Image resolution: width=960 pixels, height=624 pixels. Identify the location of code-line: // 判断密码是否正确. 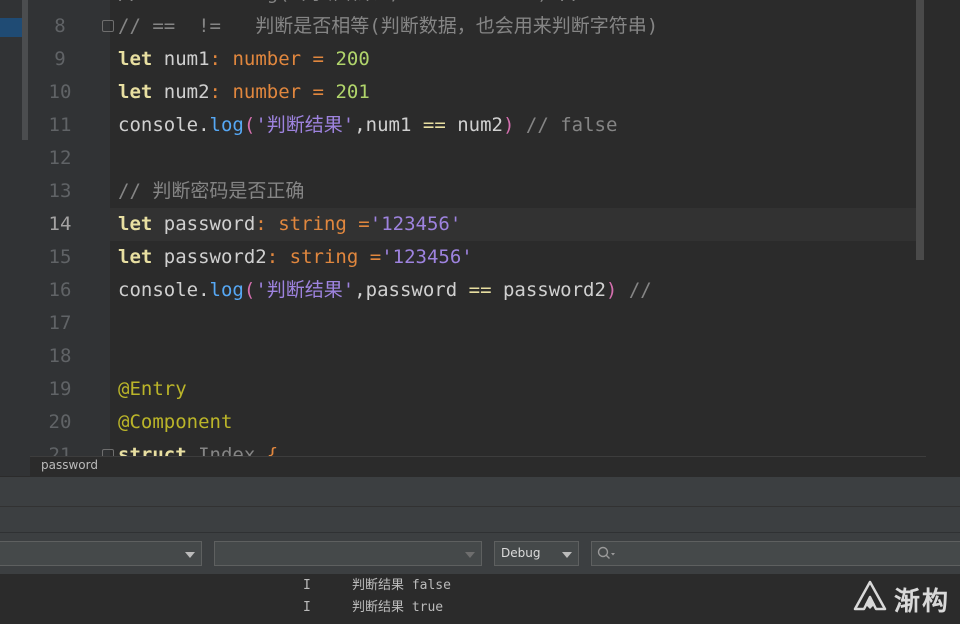
(211, 191).